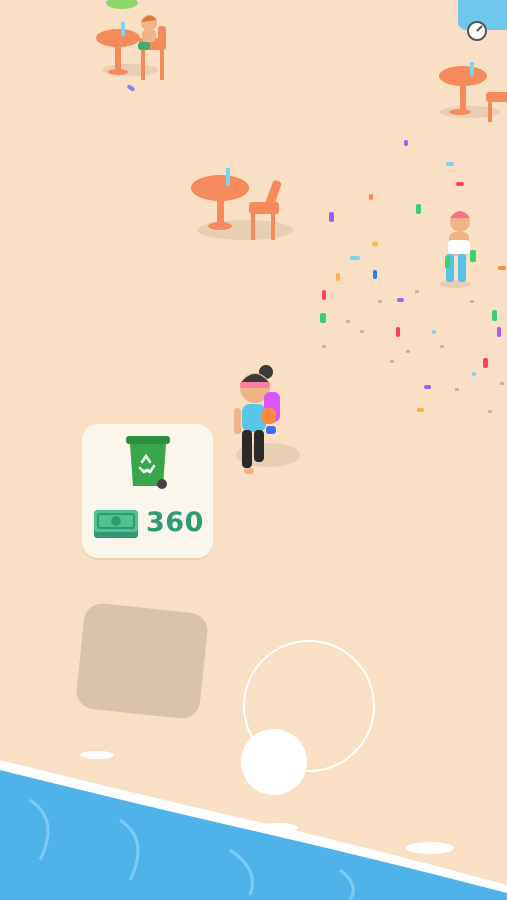  I want to click on cash-stack-icon, so click(116, 524).